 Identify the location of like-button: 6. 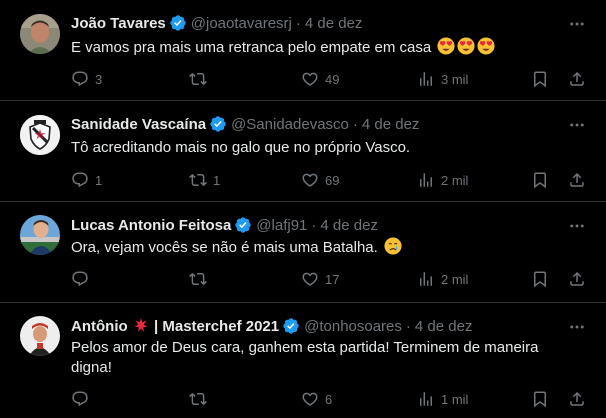
(316, 399).